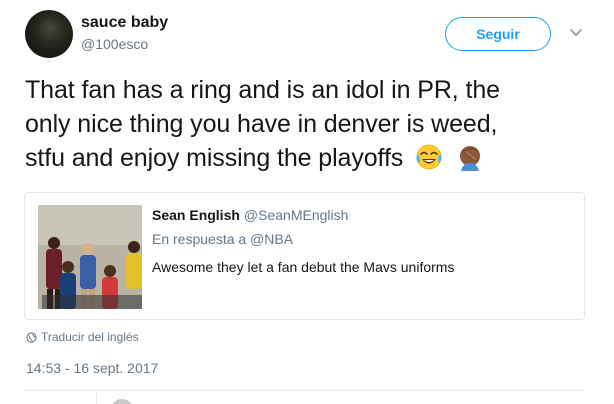  Describe the element at coordinates (429, 157) in the screenshot. I see `face-with-tears-of-joy-icon` at that location.